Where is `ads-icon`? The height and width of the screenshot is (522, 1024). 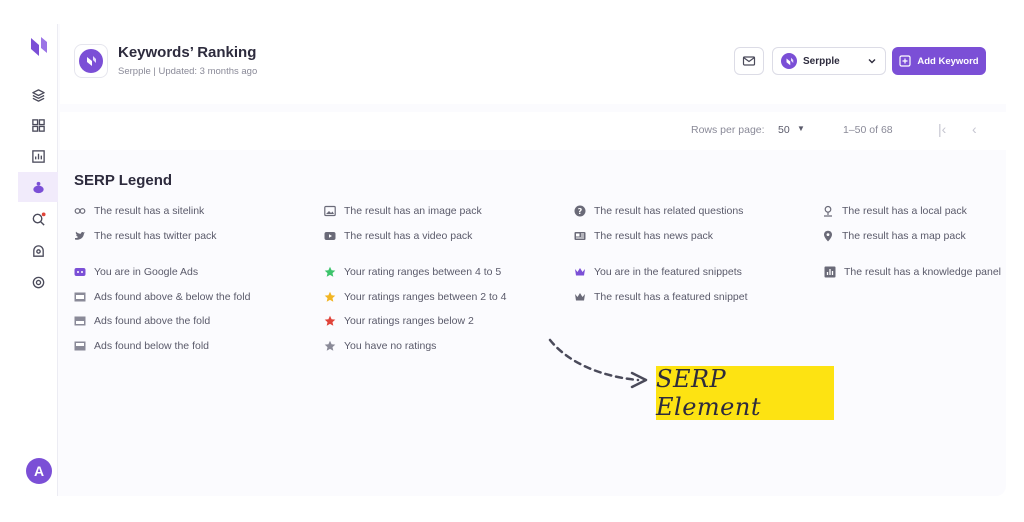 ads-icon is located at coordinates (80, 272).